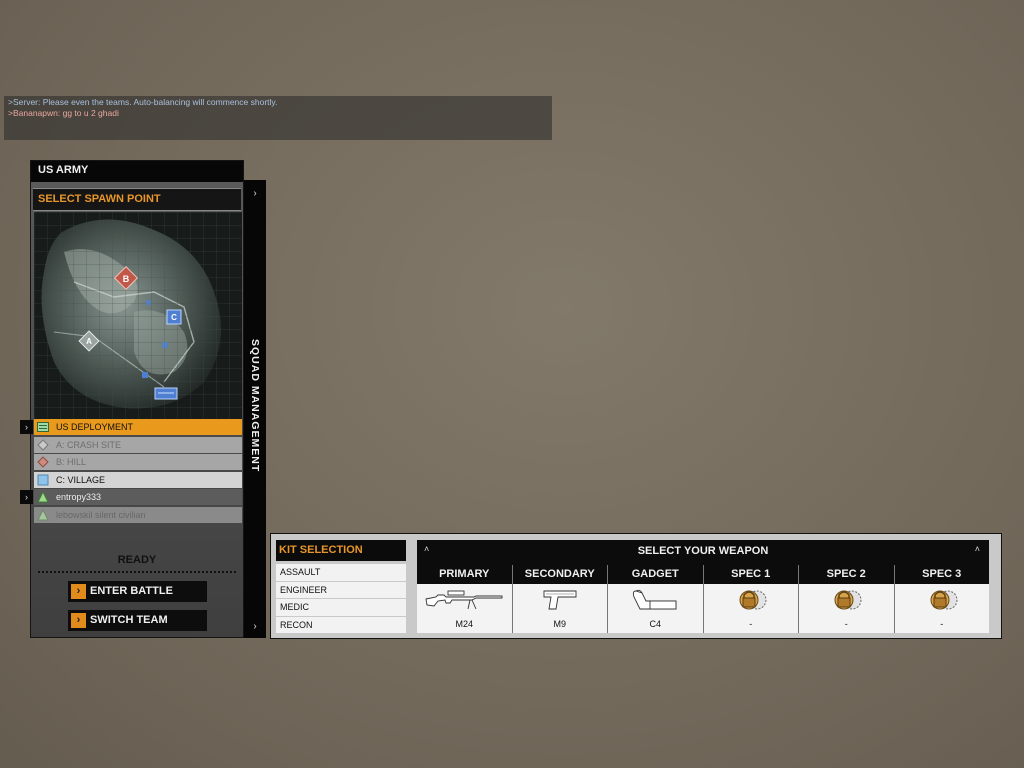 This screenshot has width=1024, height=768. What do you see at coordinates (138, 315) in the screenshot?
I see `minimap: B A C` at bounding box center [138, 315].